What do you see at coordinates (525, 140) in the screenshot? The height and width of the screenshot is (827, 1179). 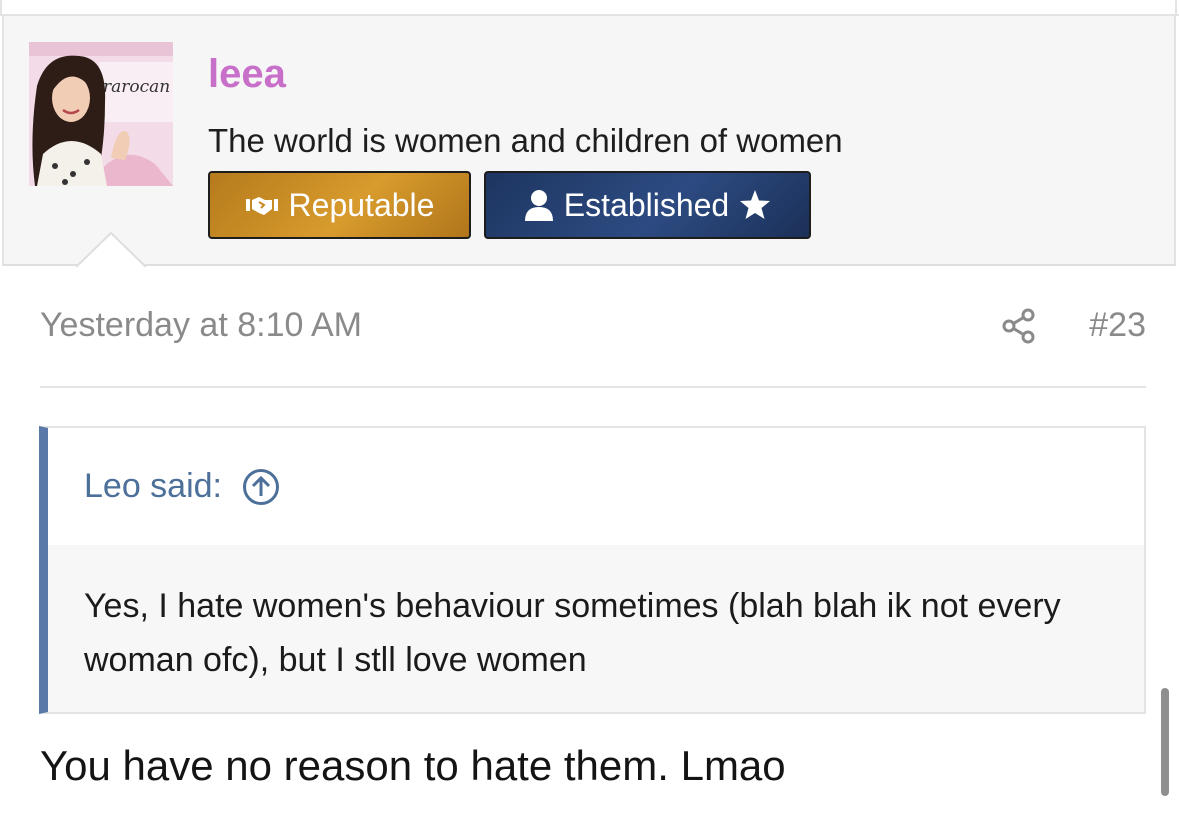 I see `user-title: The world is women and children of women` at bounding box center [525, 140].